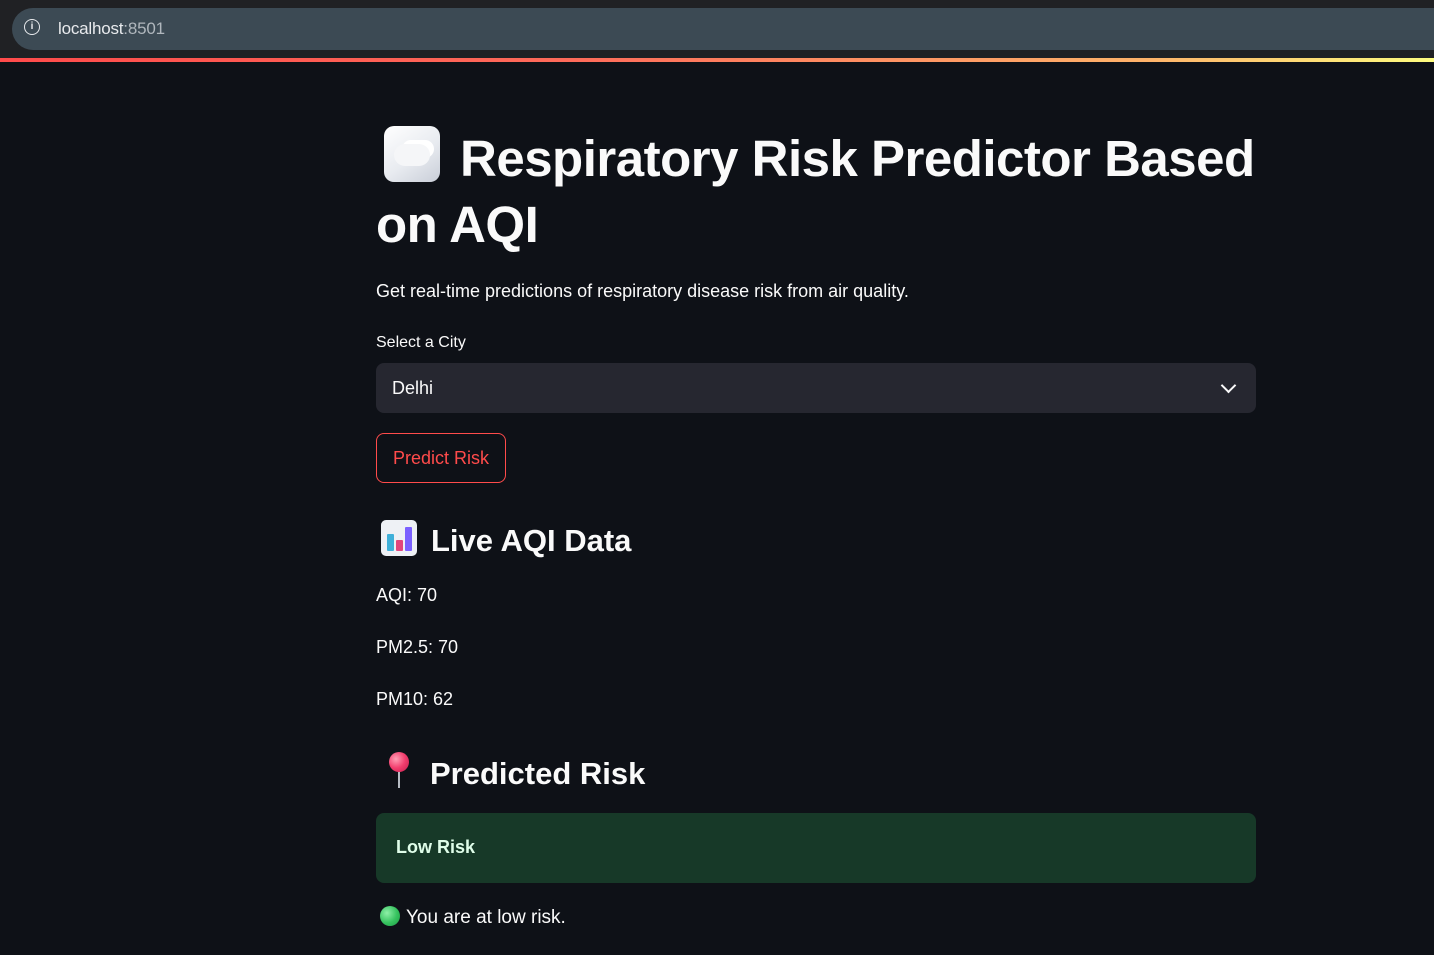  I want to click on browser-toolbar: i localhost:8501, so click(717, 29).